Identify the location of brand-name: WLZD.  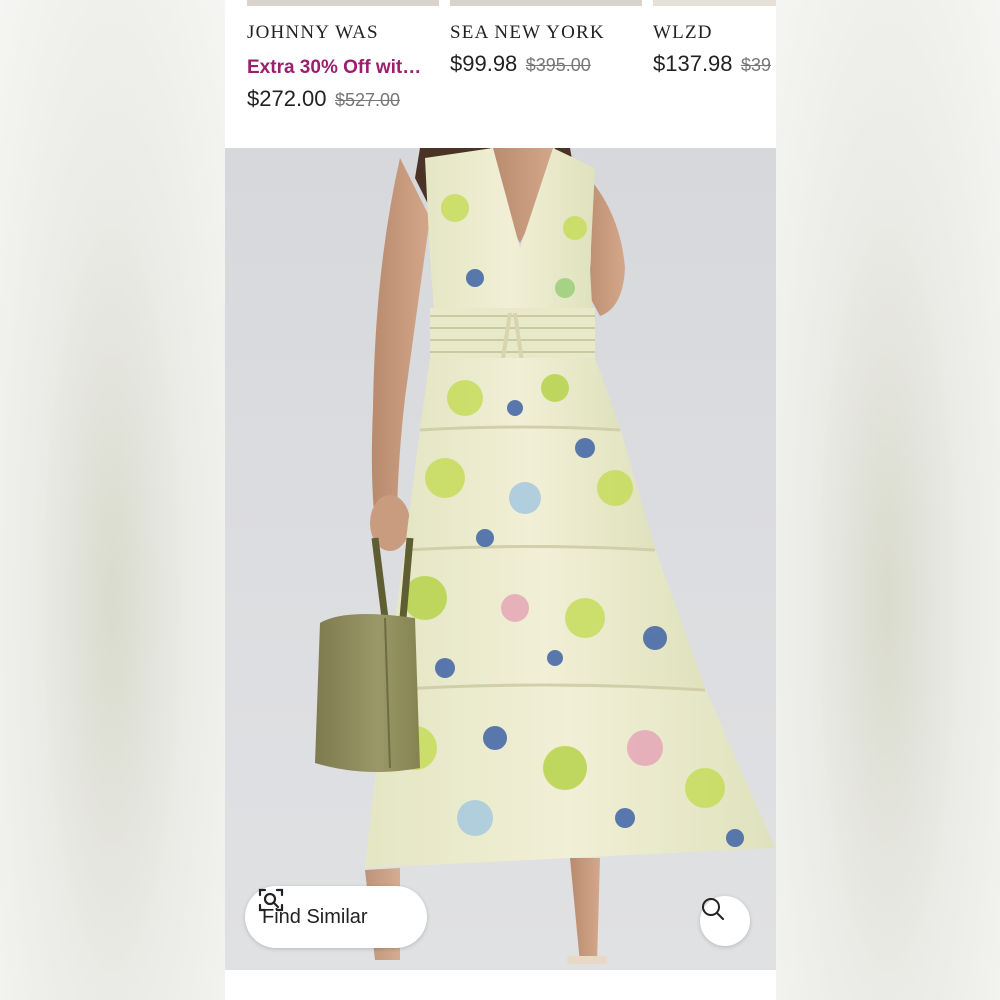
(683, 32).